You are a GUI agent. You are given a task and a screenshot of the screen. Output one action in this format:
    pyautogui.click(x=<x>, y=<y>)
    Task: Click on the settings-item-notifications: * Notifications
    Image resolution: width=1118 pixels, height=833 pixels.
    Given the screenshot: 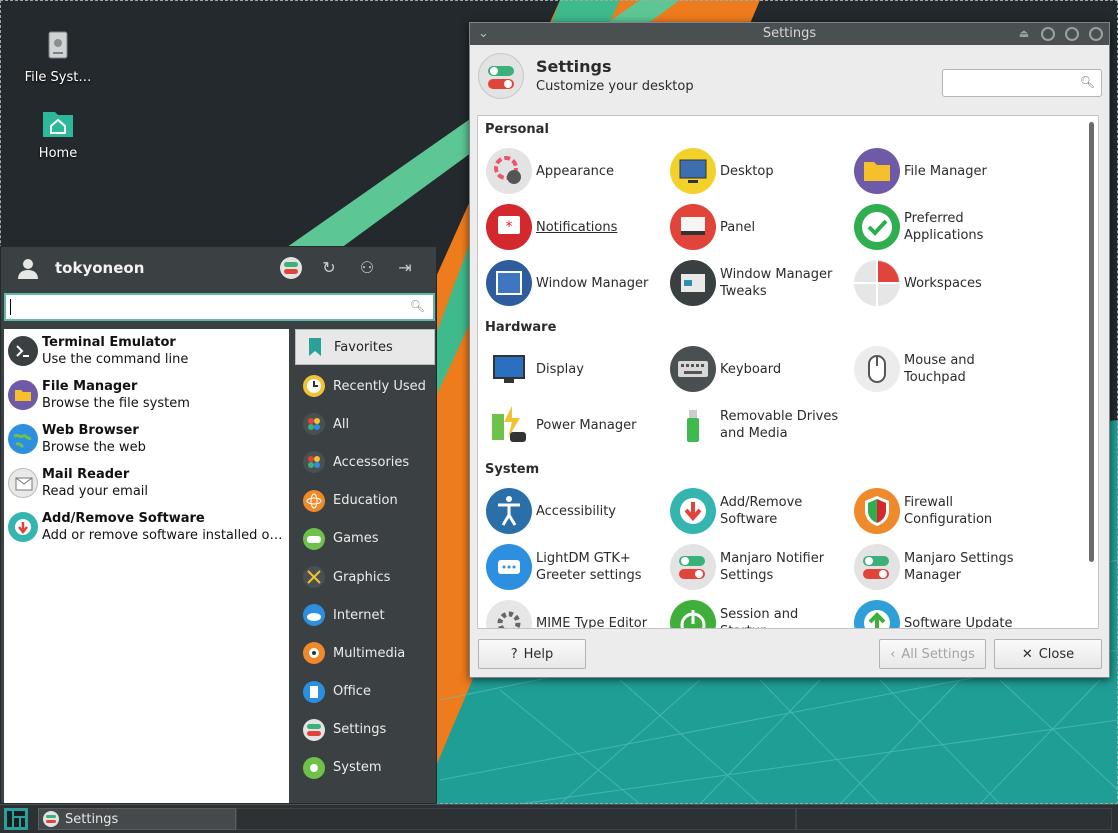 What is the action you would take?
    pyautogui.click(x=576, y=227)
    